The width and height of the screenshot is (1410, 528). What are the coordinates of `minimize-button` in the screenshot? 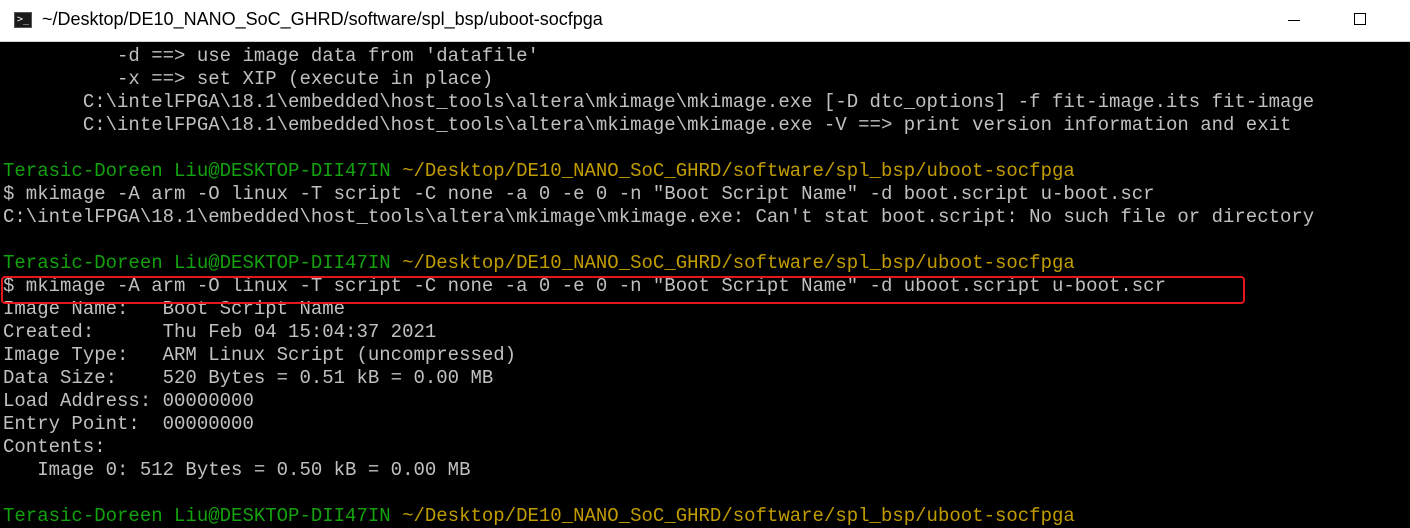 It's located at (1298, 20).